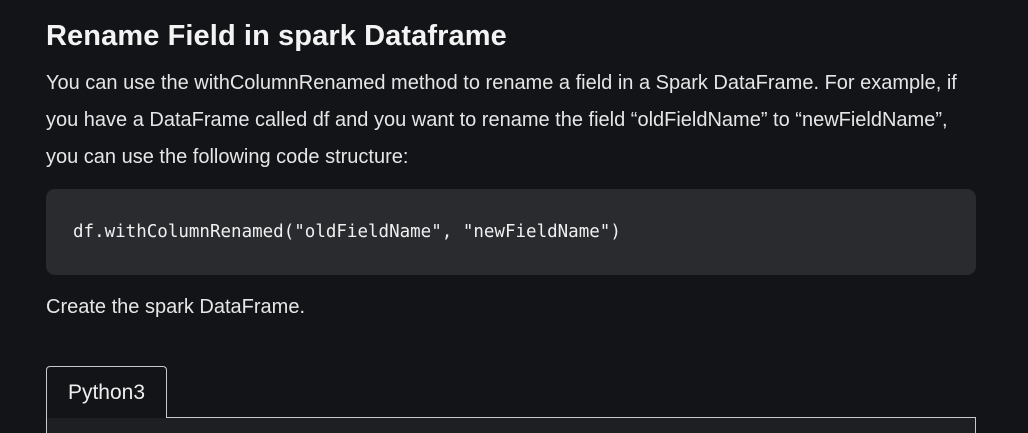 Image resolution: width=1028 pixels, height=433 pixels. What do you see at coordinates (106, 392) in the screenshot?
I see `tab-python3: Python3` at bounding box center [106, 392].